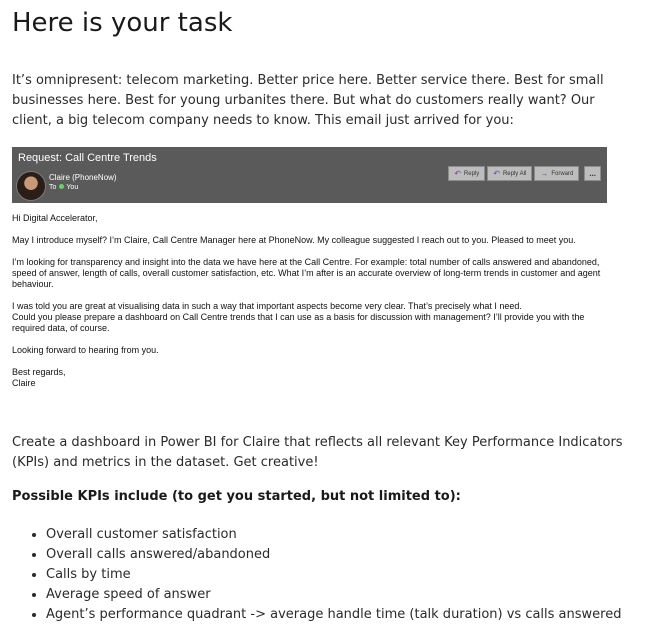 The image size is (655, 640). I want to click on email-subject: Request: Call Centre Trends, so click(87, 158).